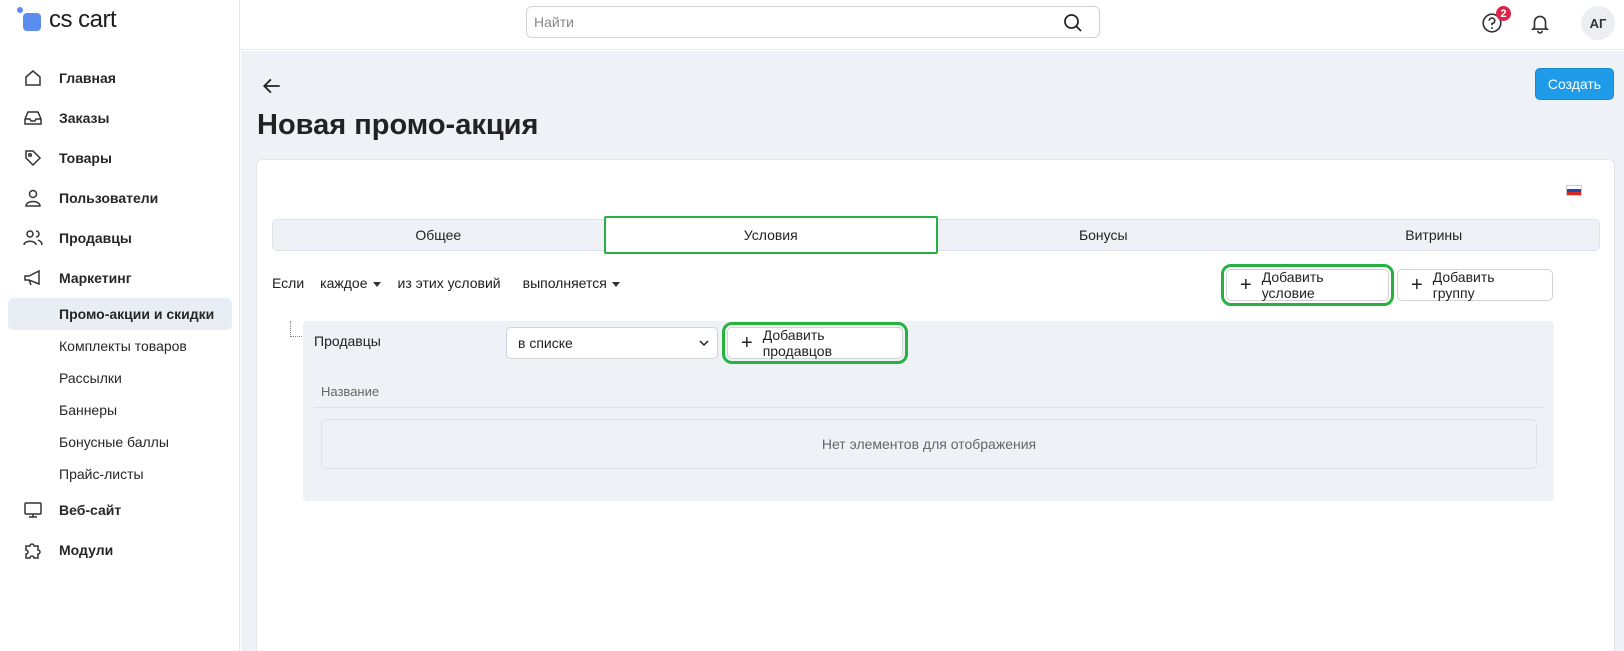 This screenshot has width=1624, height=651. I want to click on sidebar-subitem-banners: Баннеры, so click(120, 410).